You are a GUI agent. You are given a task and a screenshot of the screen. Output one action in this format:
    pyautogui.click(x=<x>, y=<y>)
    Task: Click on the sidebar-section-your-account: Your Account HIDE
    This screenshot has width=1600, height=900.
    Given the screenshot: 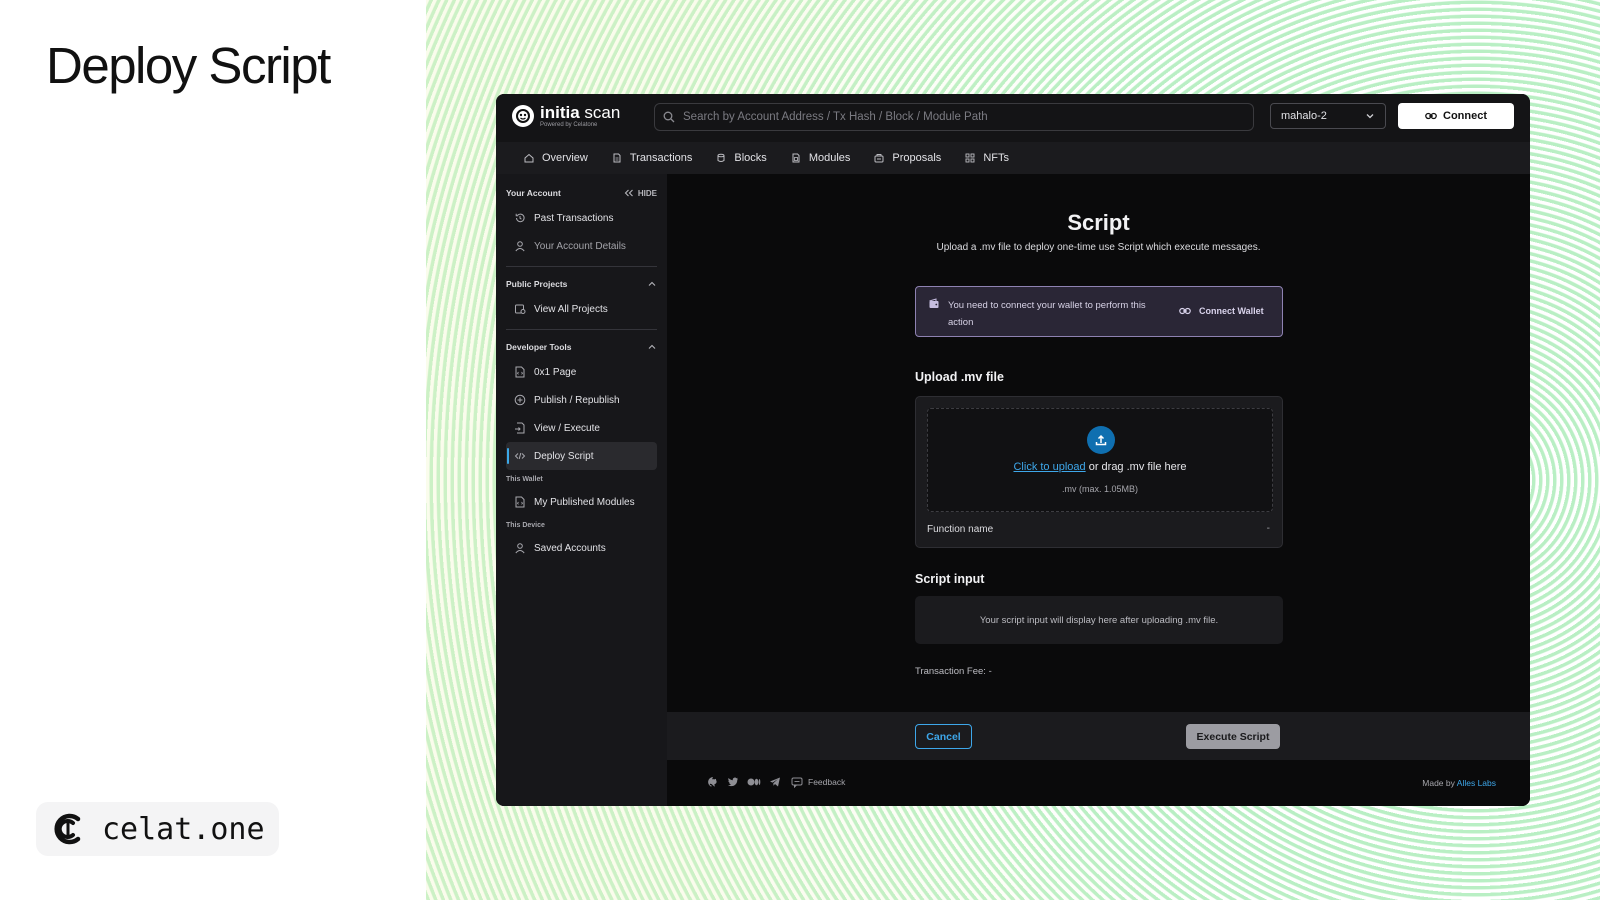 What is the action you would take?
    pyautogui.click(x=581, y=193)
    